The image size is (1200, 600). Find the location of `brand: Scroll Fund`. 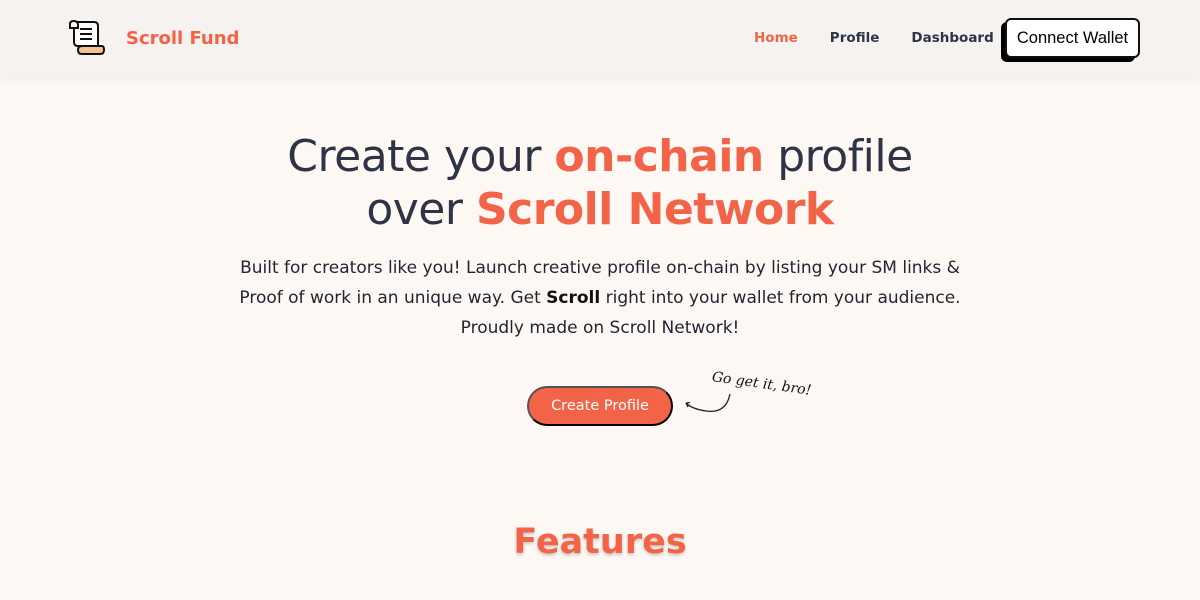

brand: Scroll Fund is located at coordinates (152, 38).